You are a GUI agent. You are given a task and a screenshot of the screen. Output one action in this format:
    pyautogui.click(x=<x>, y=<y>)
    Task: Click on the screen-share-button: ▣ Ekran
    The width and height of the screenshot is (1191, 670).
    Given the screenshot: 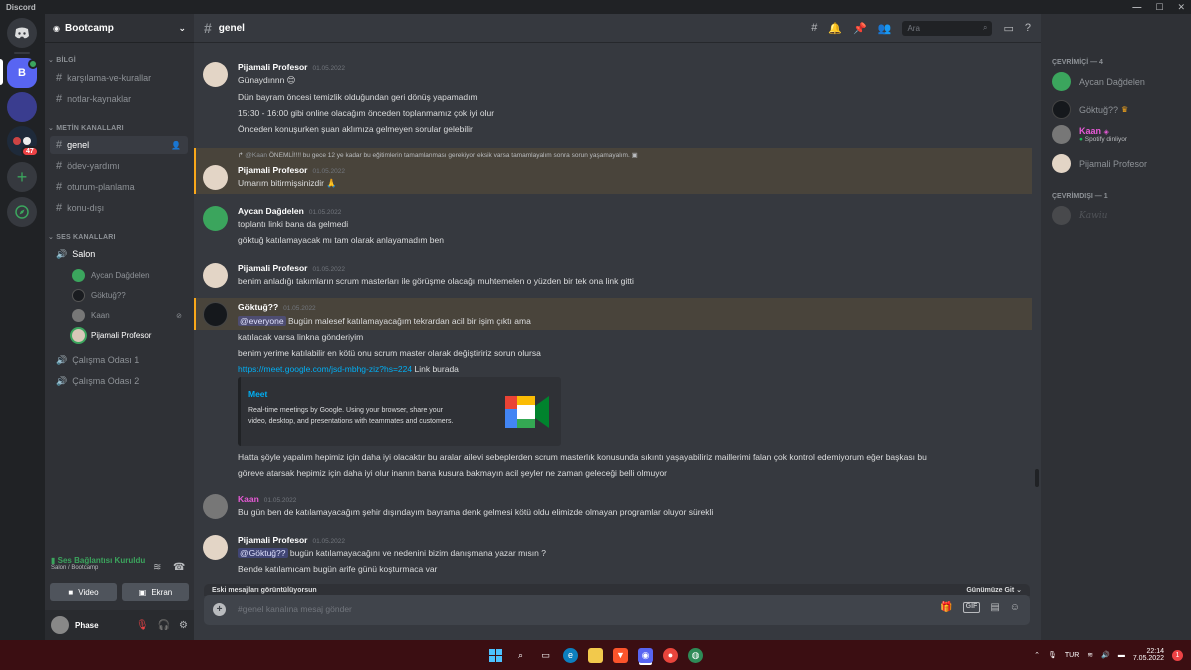 What is the action you would take?
    pyautogui.click(x=155, y=592)
    